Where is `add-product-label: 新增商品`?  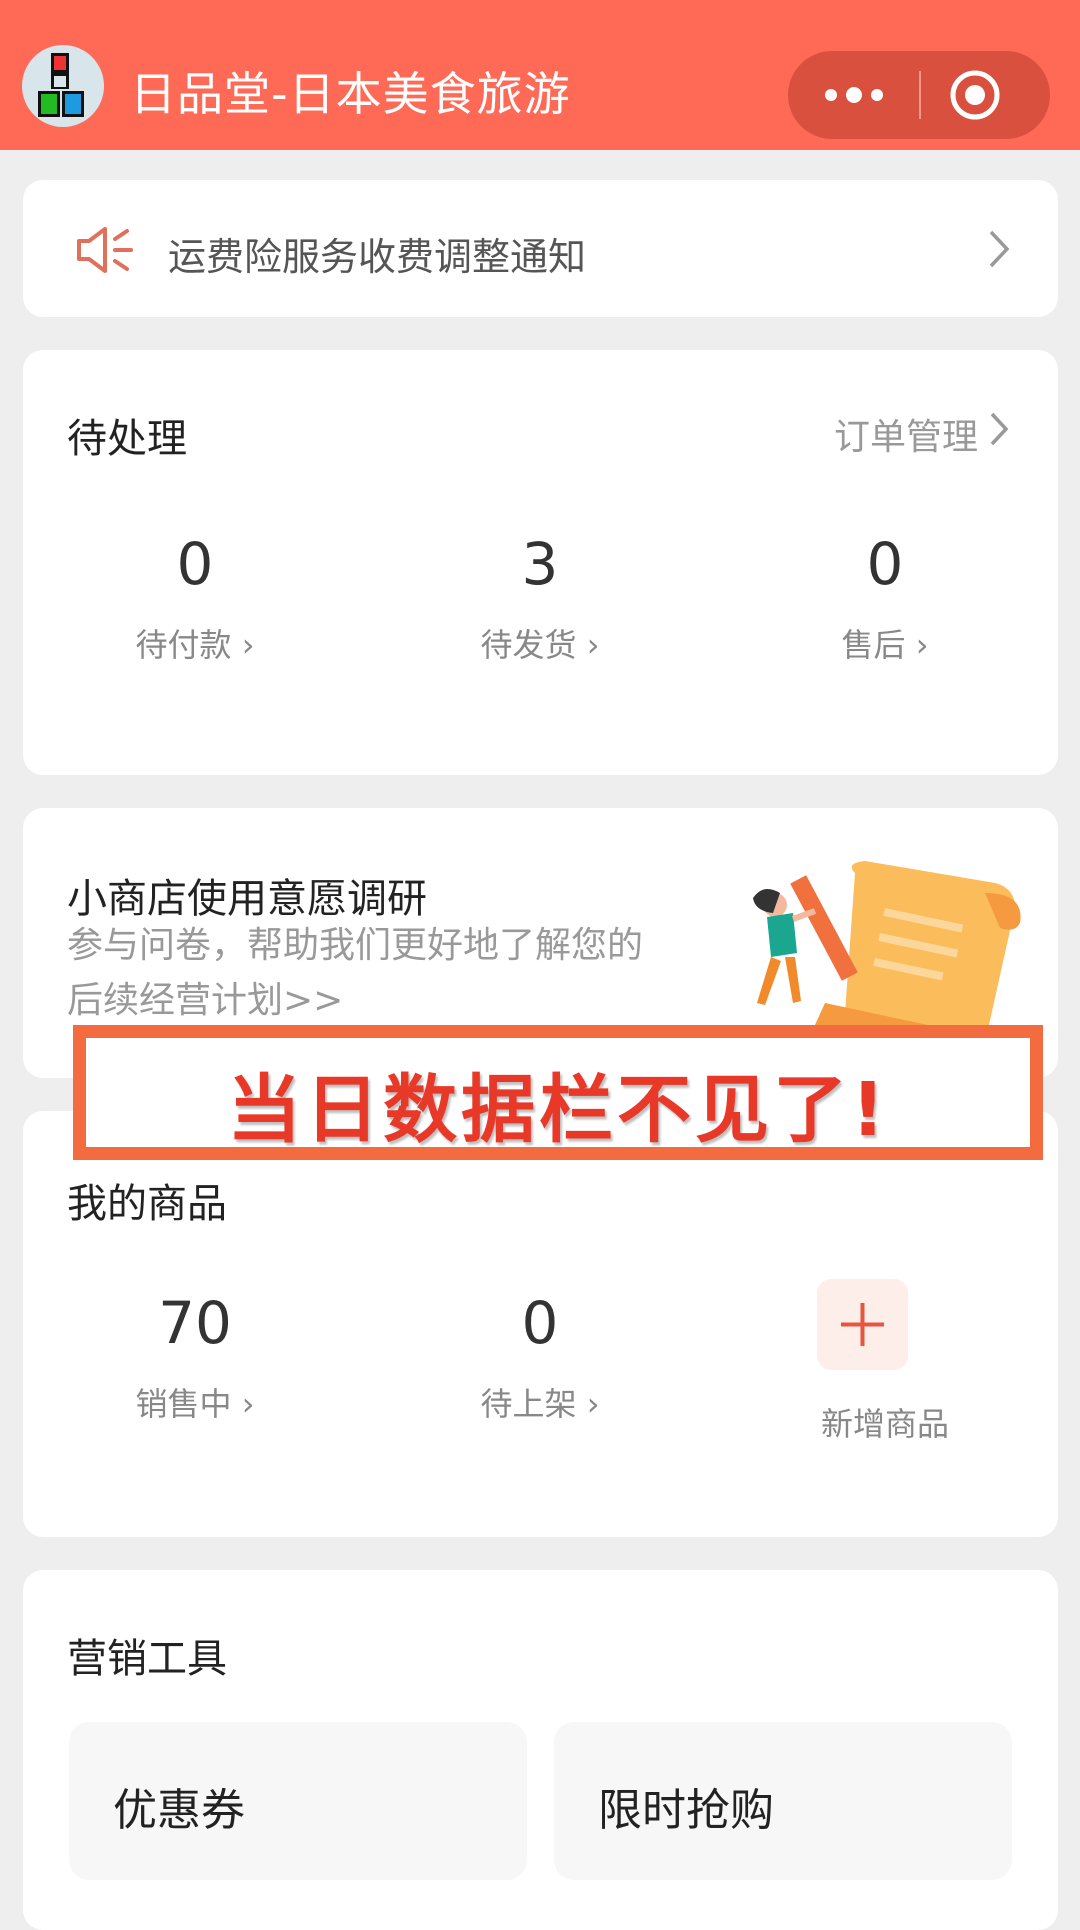
add-product-label: 新增商品 is located at coordinates (884, 1424).